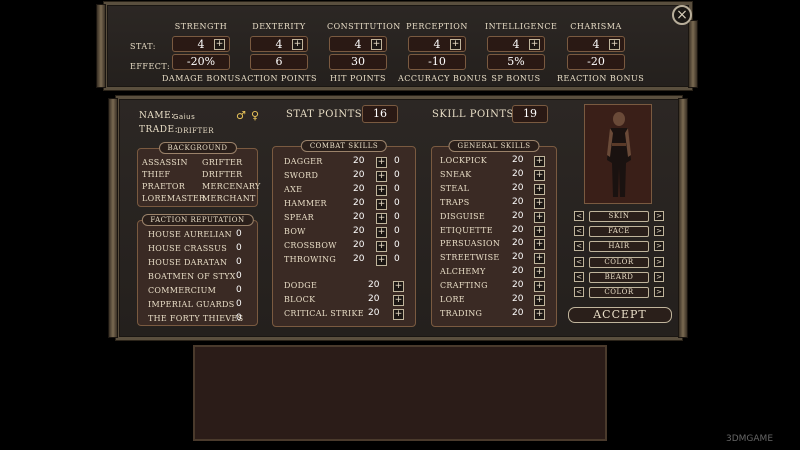 This screenshot has width=800, height=450. What do you see at coordinates (579, 216) in the screenshot?
I see `customize-prev-icon-0: <` at bounding box center [579, 216].